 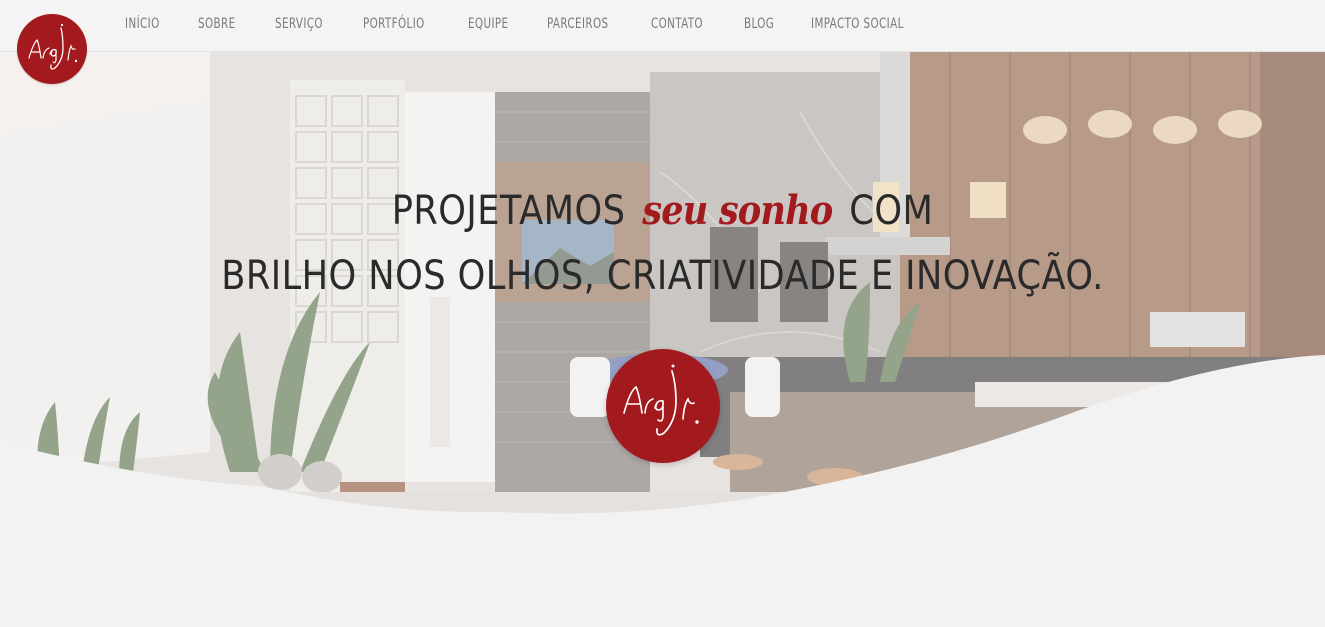 I want to click on logo-large-mark, so click(x=661, y=400).